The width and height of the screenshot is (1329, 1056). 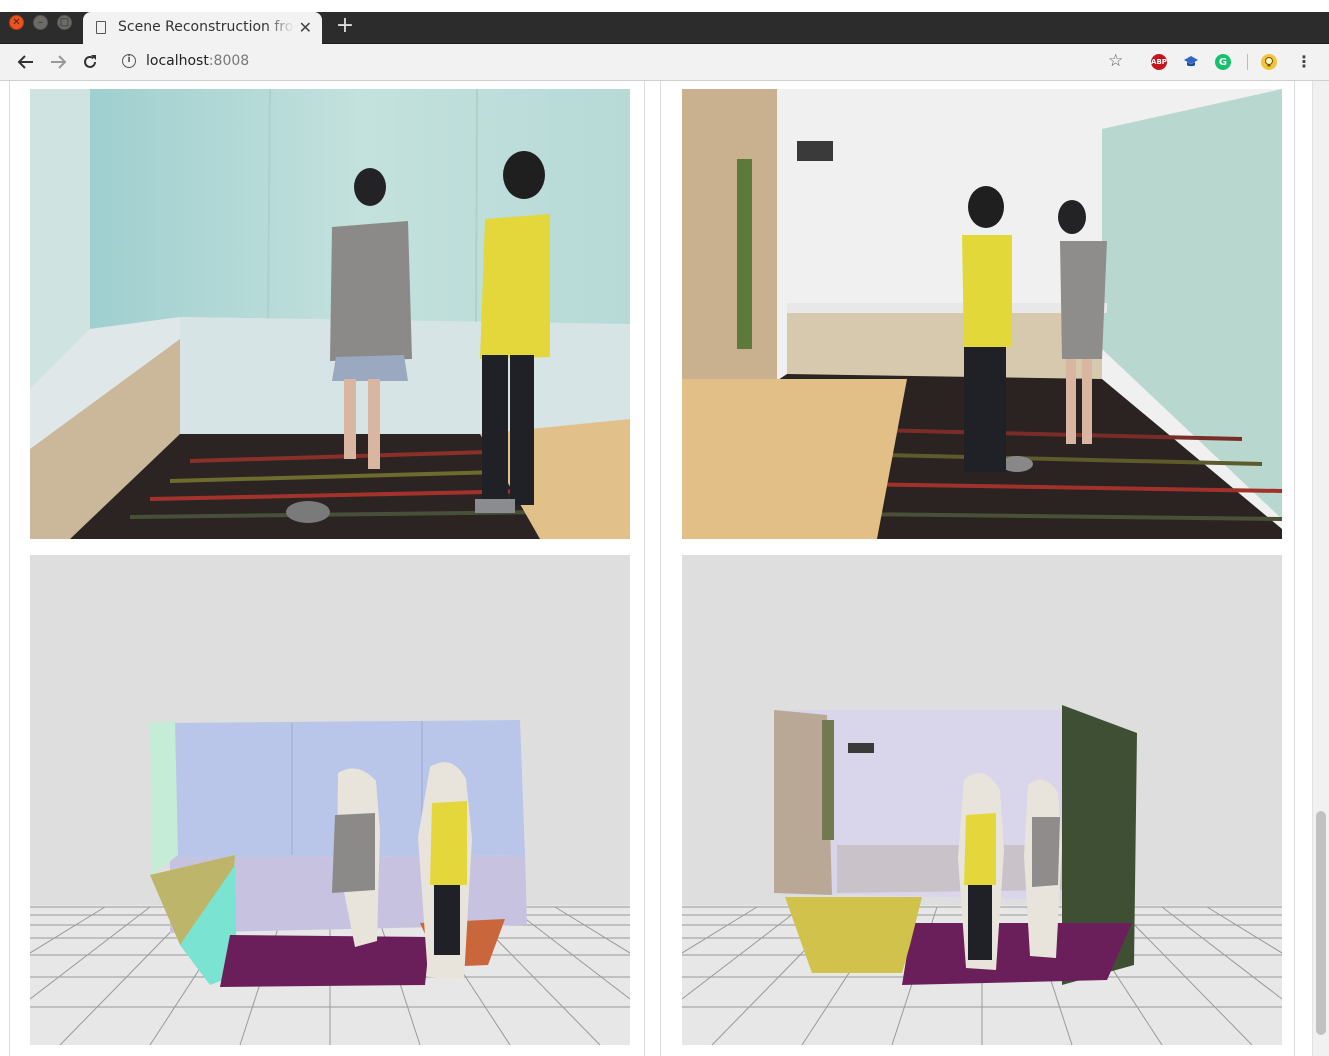 What do you see at coordinates (1223, 62) in the screenshot?
I see `grammarly-extension-icon: G` at bounding box center [1223, 62].